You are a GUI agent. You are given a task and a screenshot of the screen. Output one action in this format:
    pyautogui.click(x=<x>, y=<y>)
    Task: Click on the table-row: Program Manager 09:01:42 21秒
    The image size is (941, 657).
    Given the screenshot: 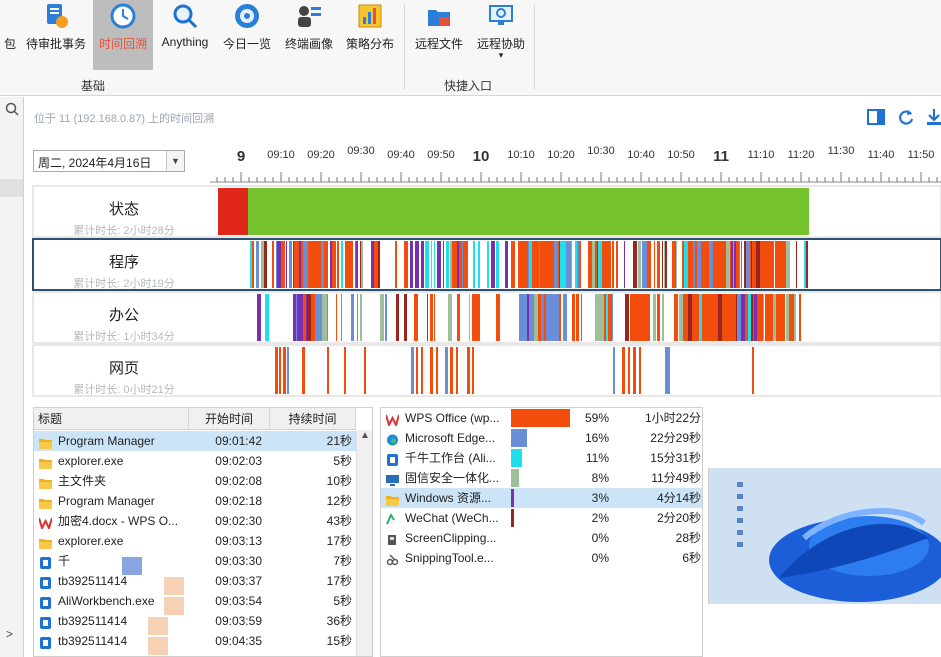 What is the action you would take?
    pyautogui.click(x=195, y=441)
    